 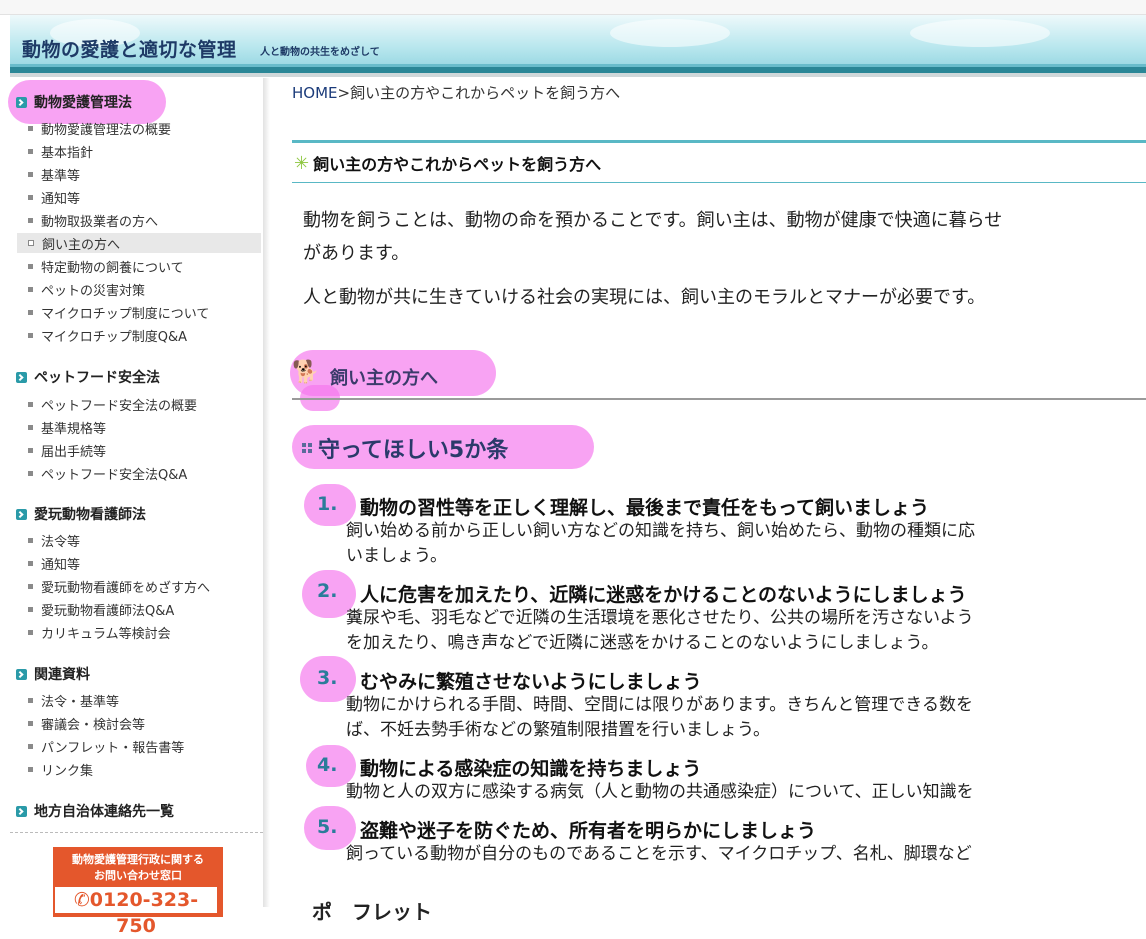 I want to click on site-subtitle: 人と動物の共生をめざして, so click(x=320, y=52).